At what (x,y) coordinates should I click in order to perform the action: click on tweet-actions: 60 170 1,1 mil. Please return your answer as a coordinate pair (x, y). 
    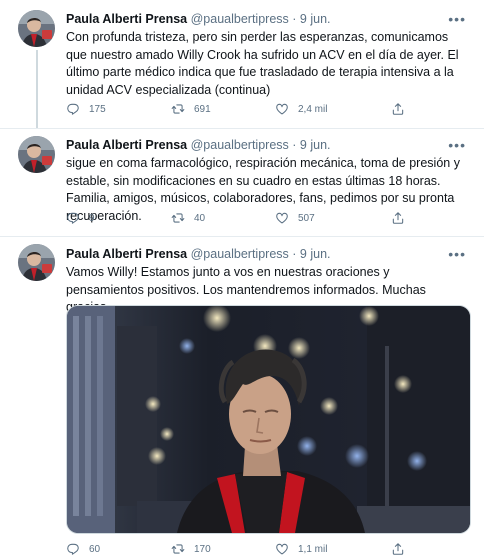
    Looking at the image, I should click on (241, 550).